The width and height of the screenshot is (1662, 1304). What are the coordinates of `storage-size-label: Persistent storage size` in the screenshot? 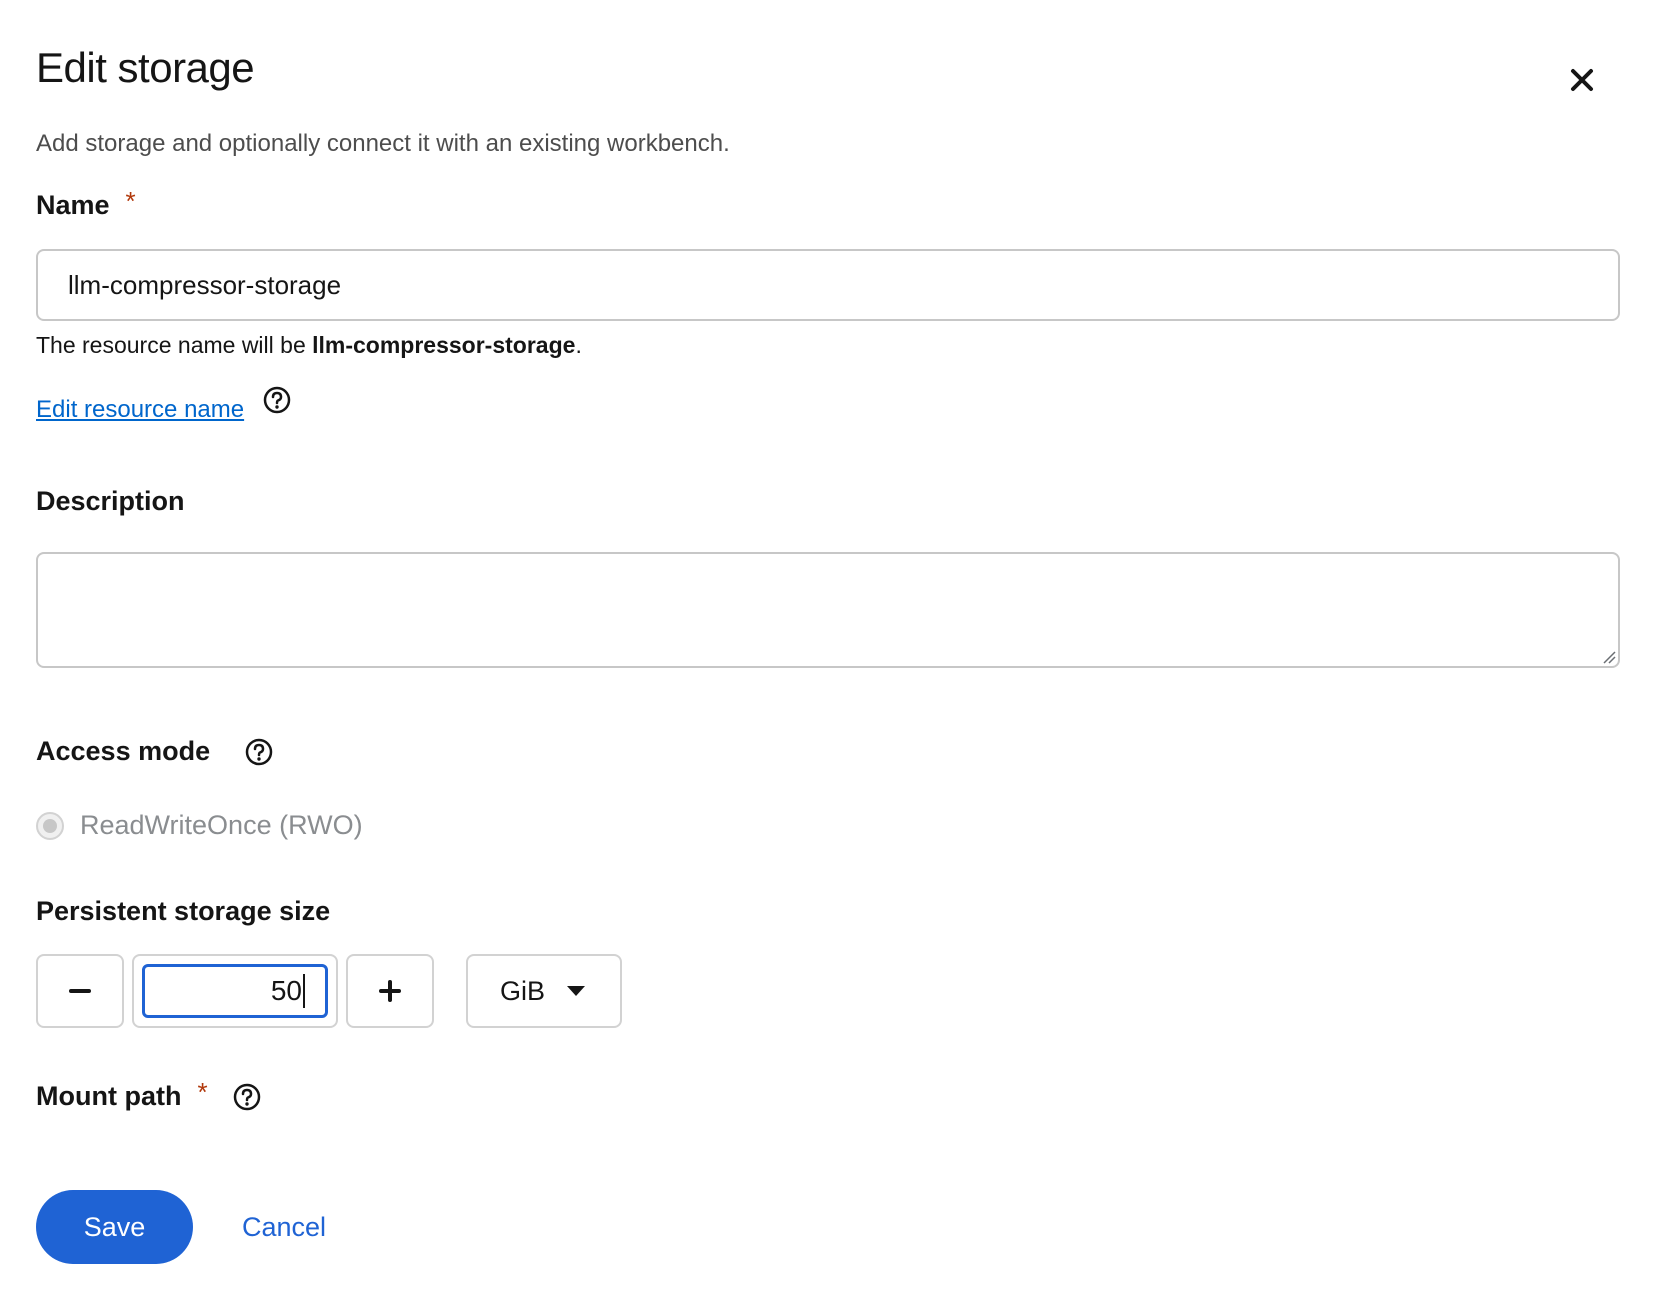 It's located at (183, 911).